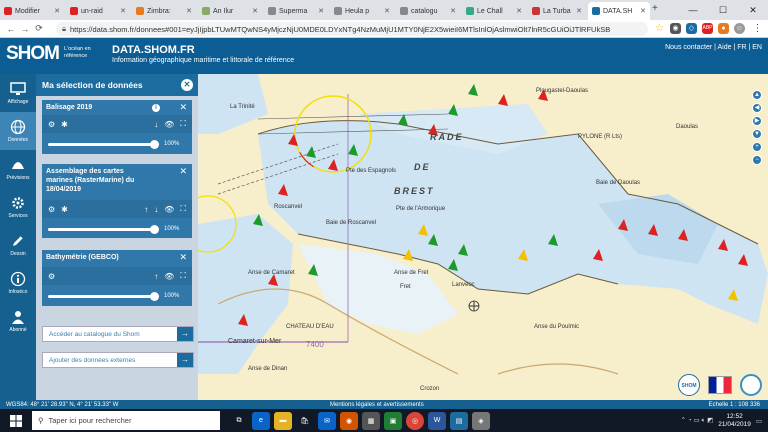 The image size is (768, 432). What do you see at coordinates (557, 11) in the screenshot?
I see `browser-tab: La Turba ✕` at bounding box center [557, 11].